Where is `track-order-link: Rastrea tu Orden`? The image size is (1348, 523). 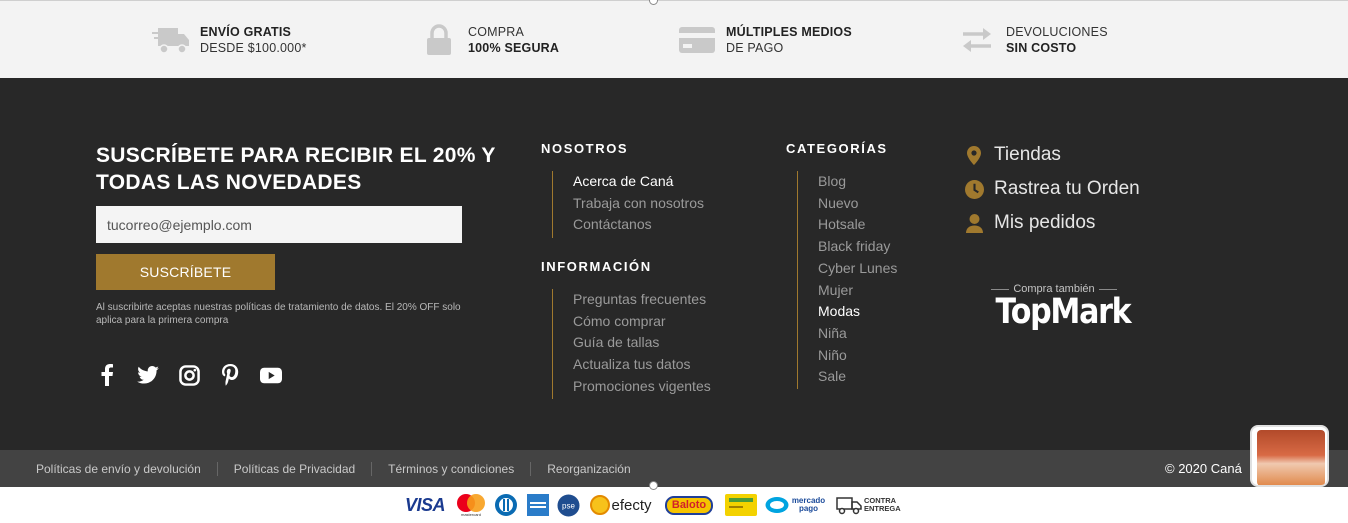 track-order-link: Rastrea tu Orden is located at coordinates (1052, 189).